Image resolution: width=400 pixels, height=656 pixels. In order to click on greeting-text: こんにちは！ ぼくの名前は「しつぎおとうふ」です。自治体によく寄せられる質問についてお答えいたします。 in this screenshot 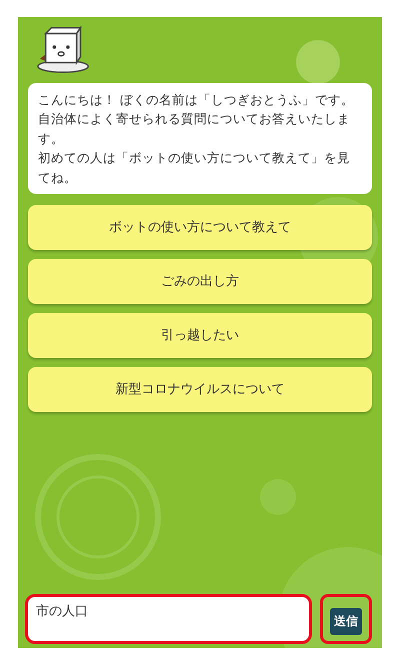, I will do `click(196, 119)`.